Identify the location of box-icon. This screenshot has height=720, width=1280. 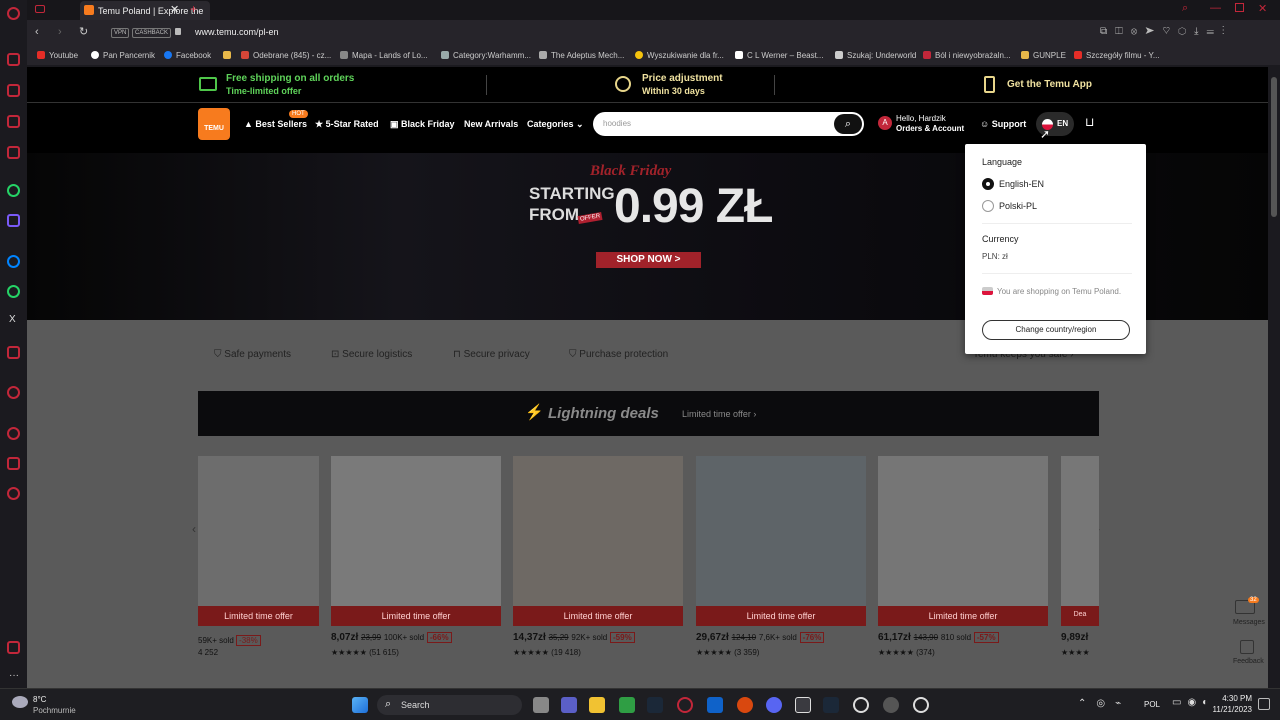
(13, 463).